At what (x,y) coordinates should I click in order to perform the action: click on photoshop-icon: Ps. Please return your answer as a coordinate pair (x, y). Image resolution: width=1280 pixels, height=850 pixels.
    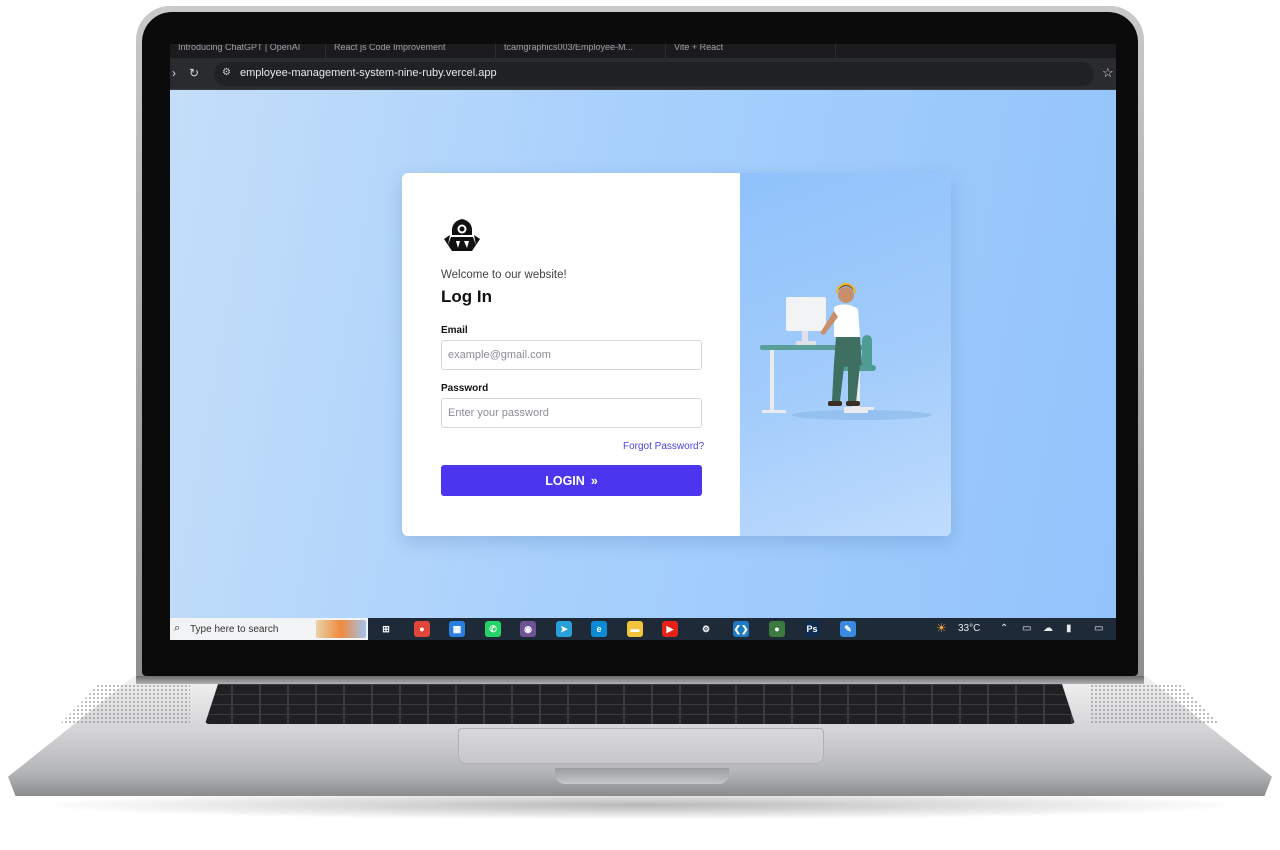
    Looking at the image, I should click on (812, 629).